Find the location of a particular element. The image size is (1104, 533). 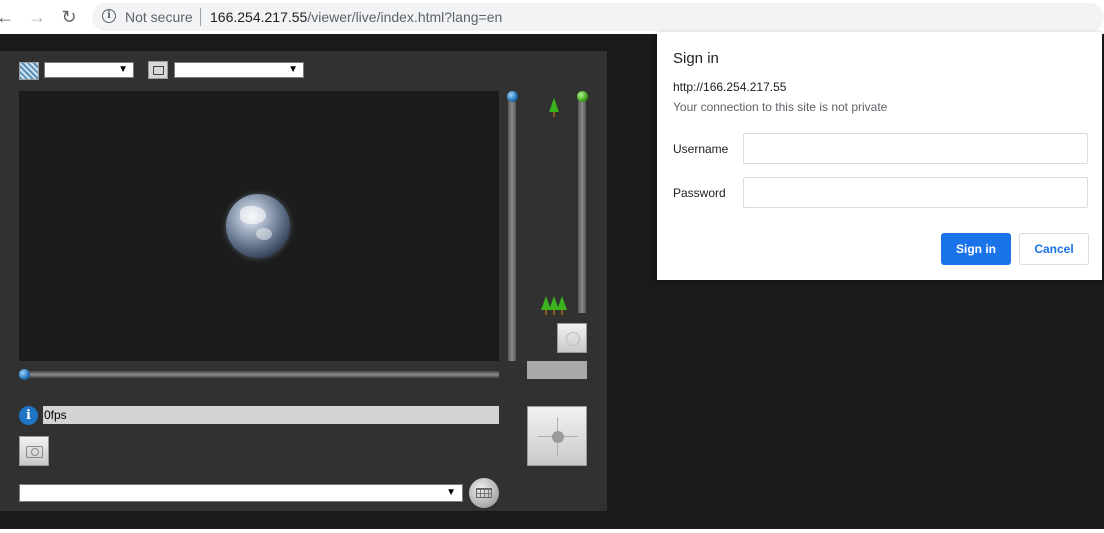

cancel-button: Cancel is located at coordinates (1054, 249).